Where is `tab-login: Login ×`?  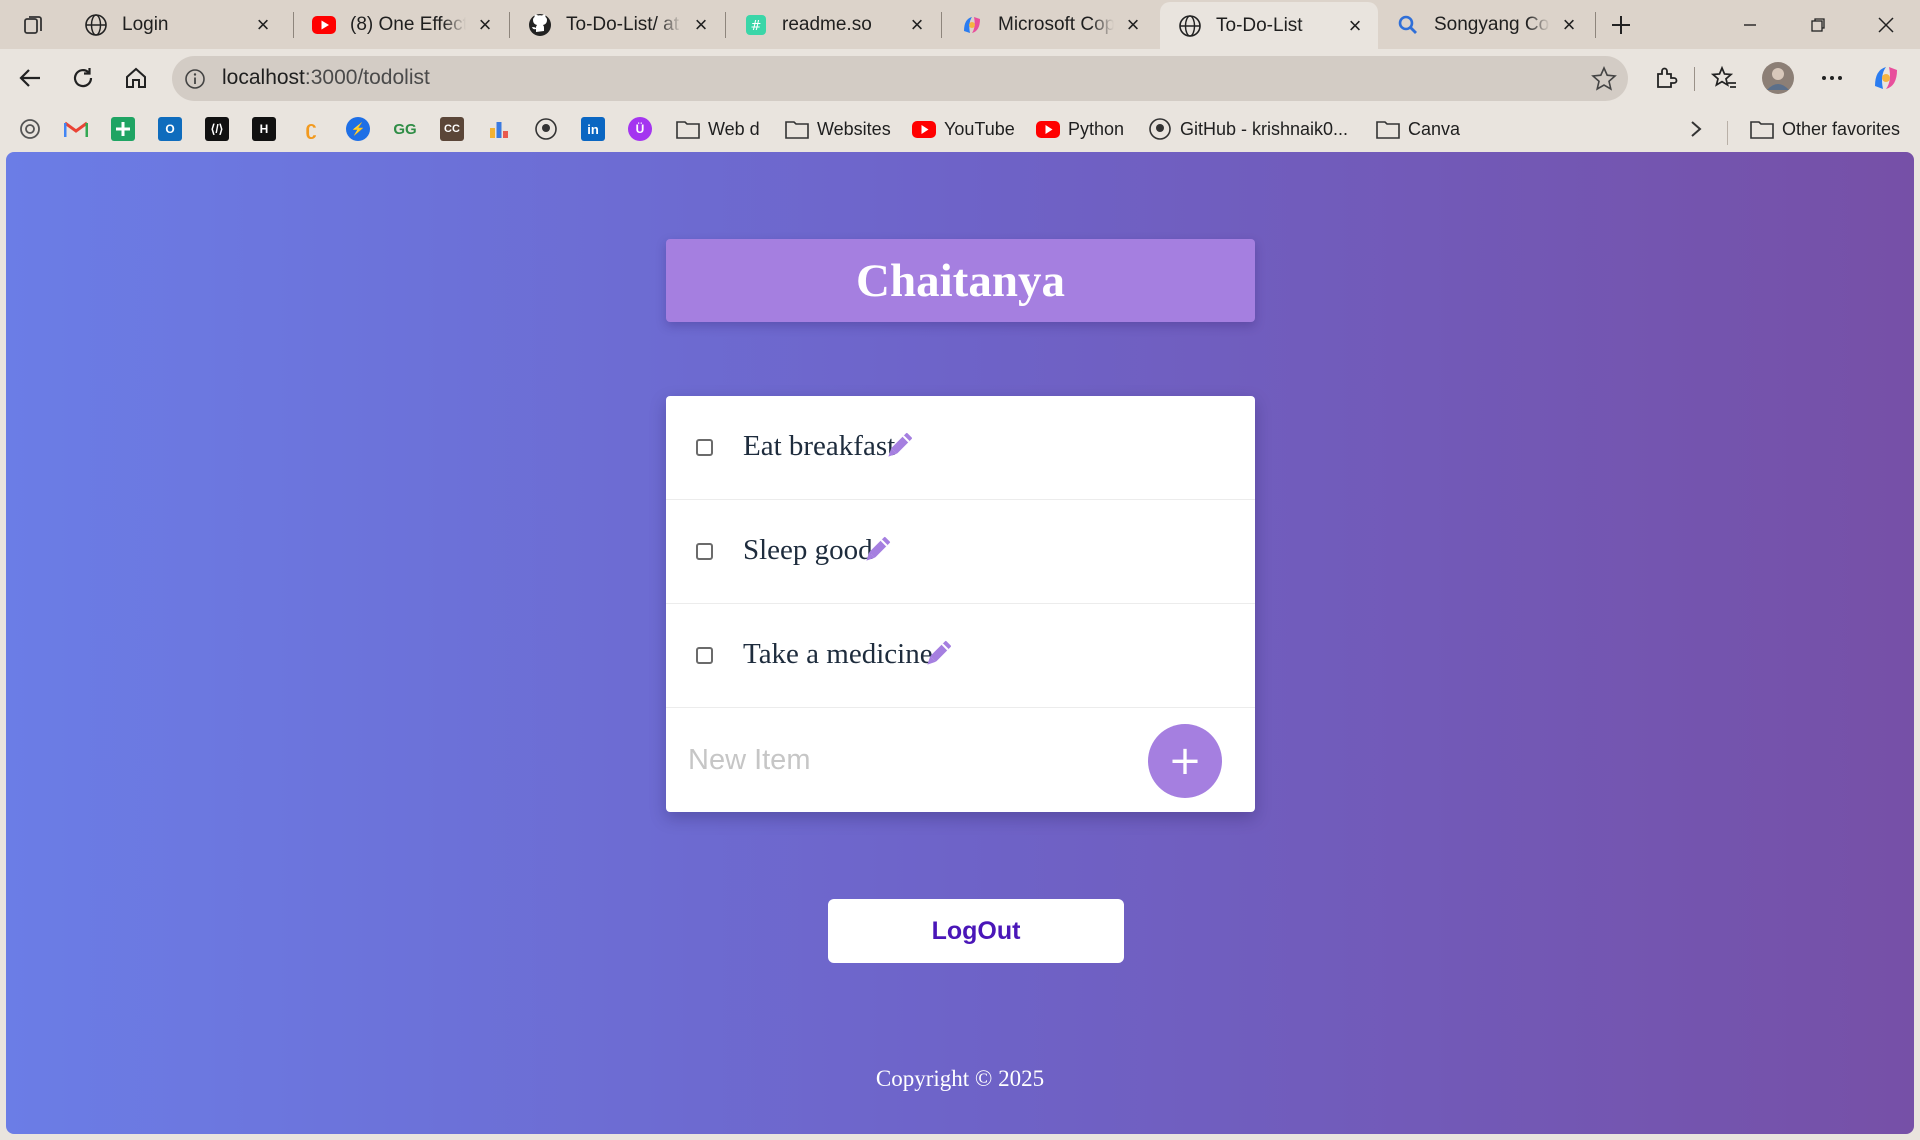 tab-login: Login × is located at coordinates (176, 25).